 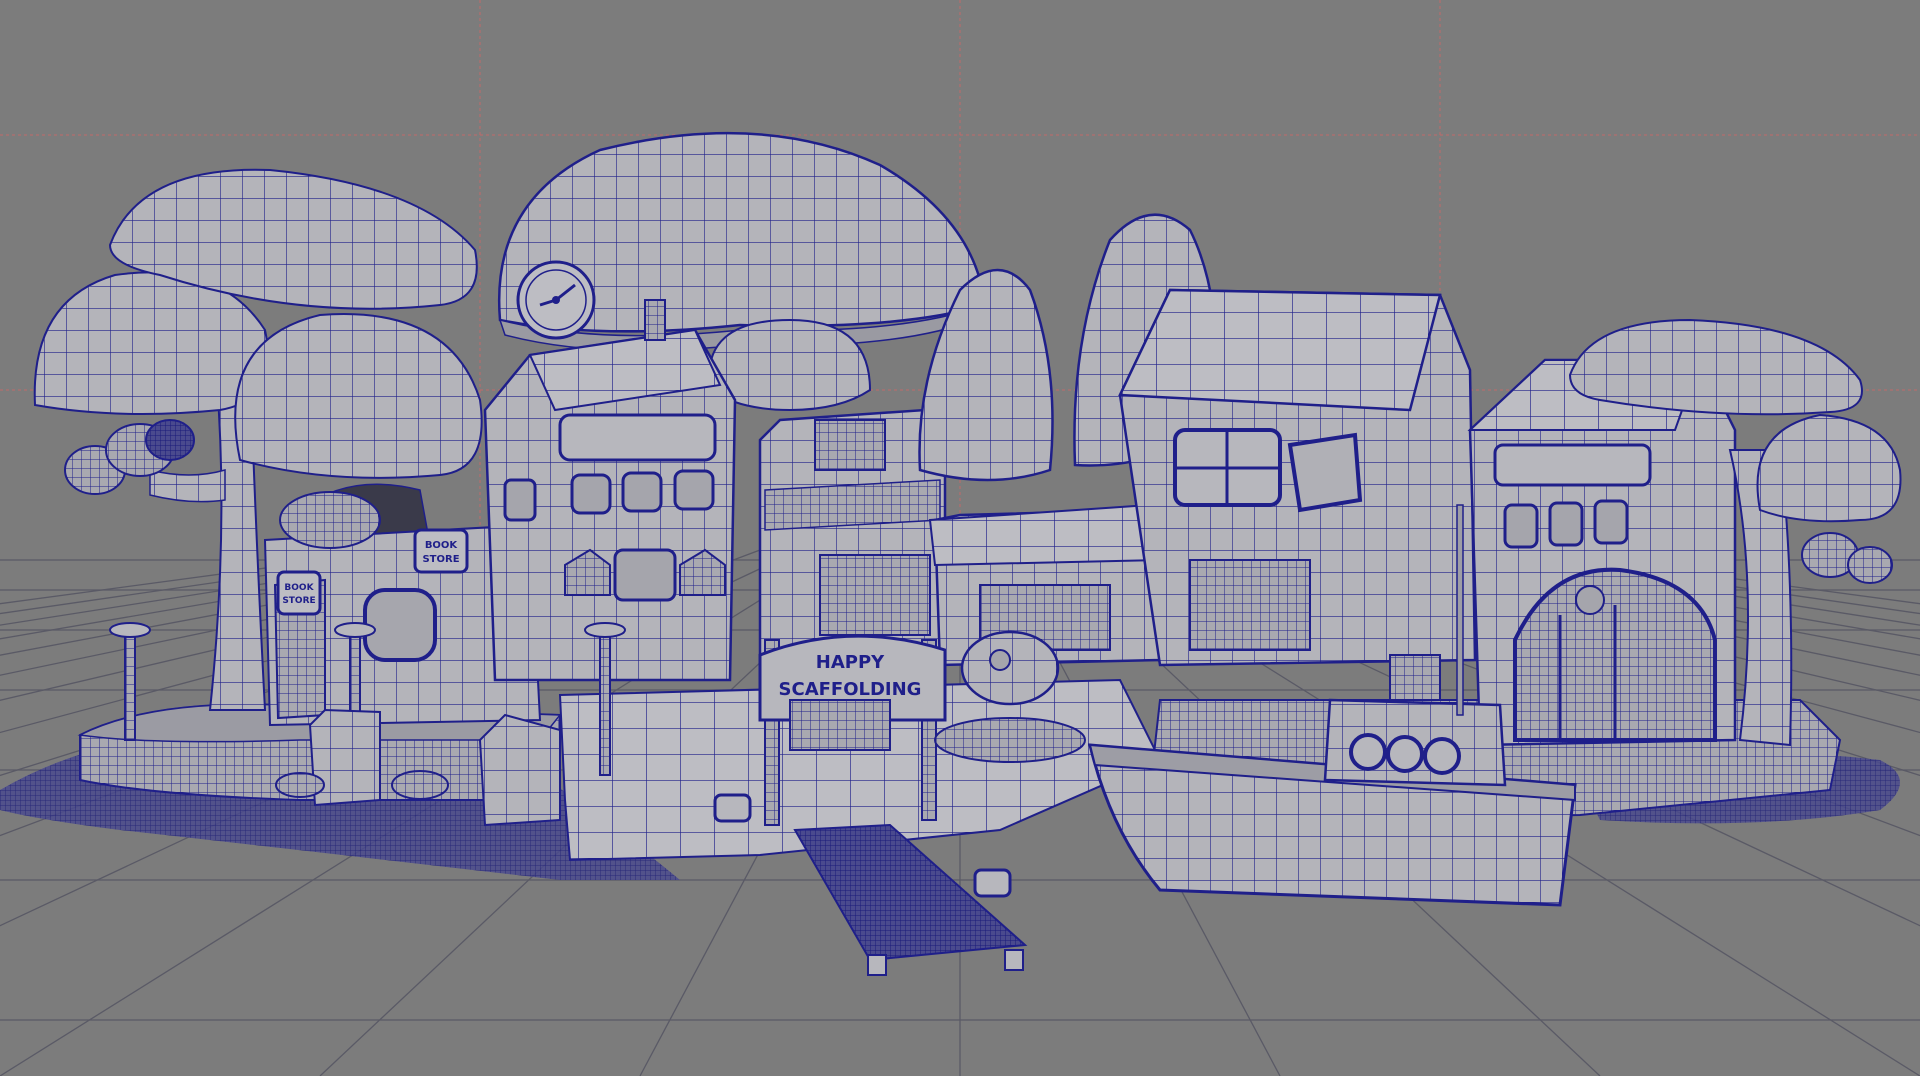 What do you see at coordinates (442, 545) in the screenshot?
I see `bookstore-top-sign-line1: BOOK` at bounding box center [442, 545].